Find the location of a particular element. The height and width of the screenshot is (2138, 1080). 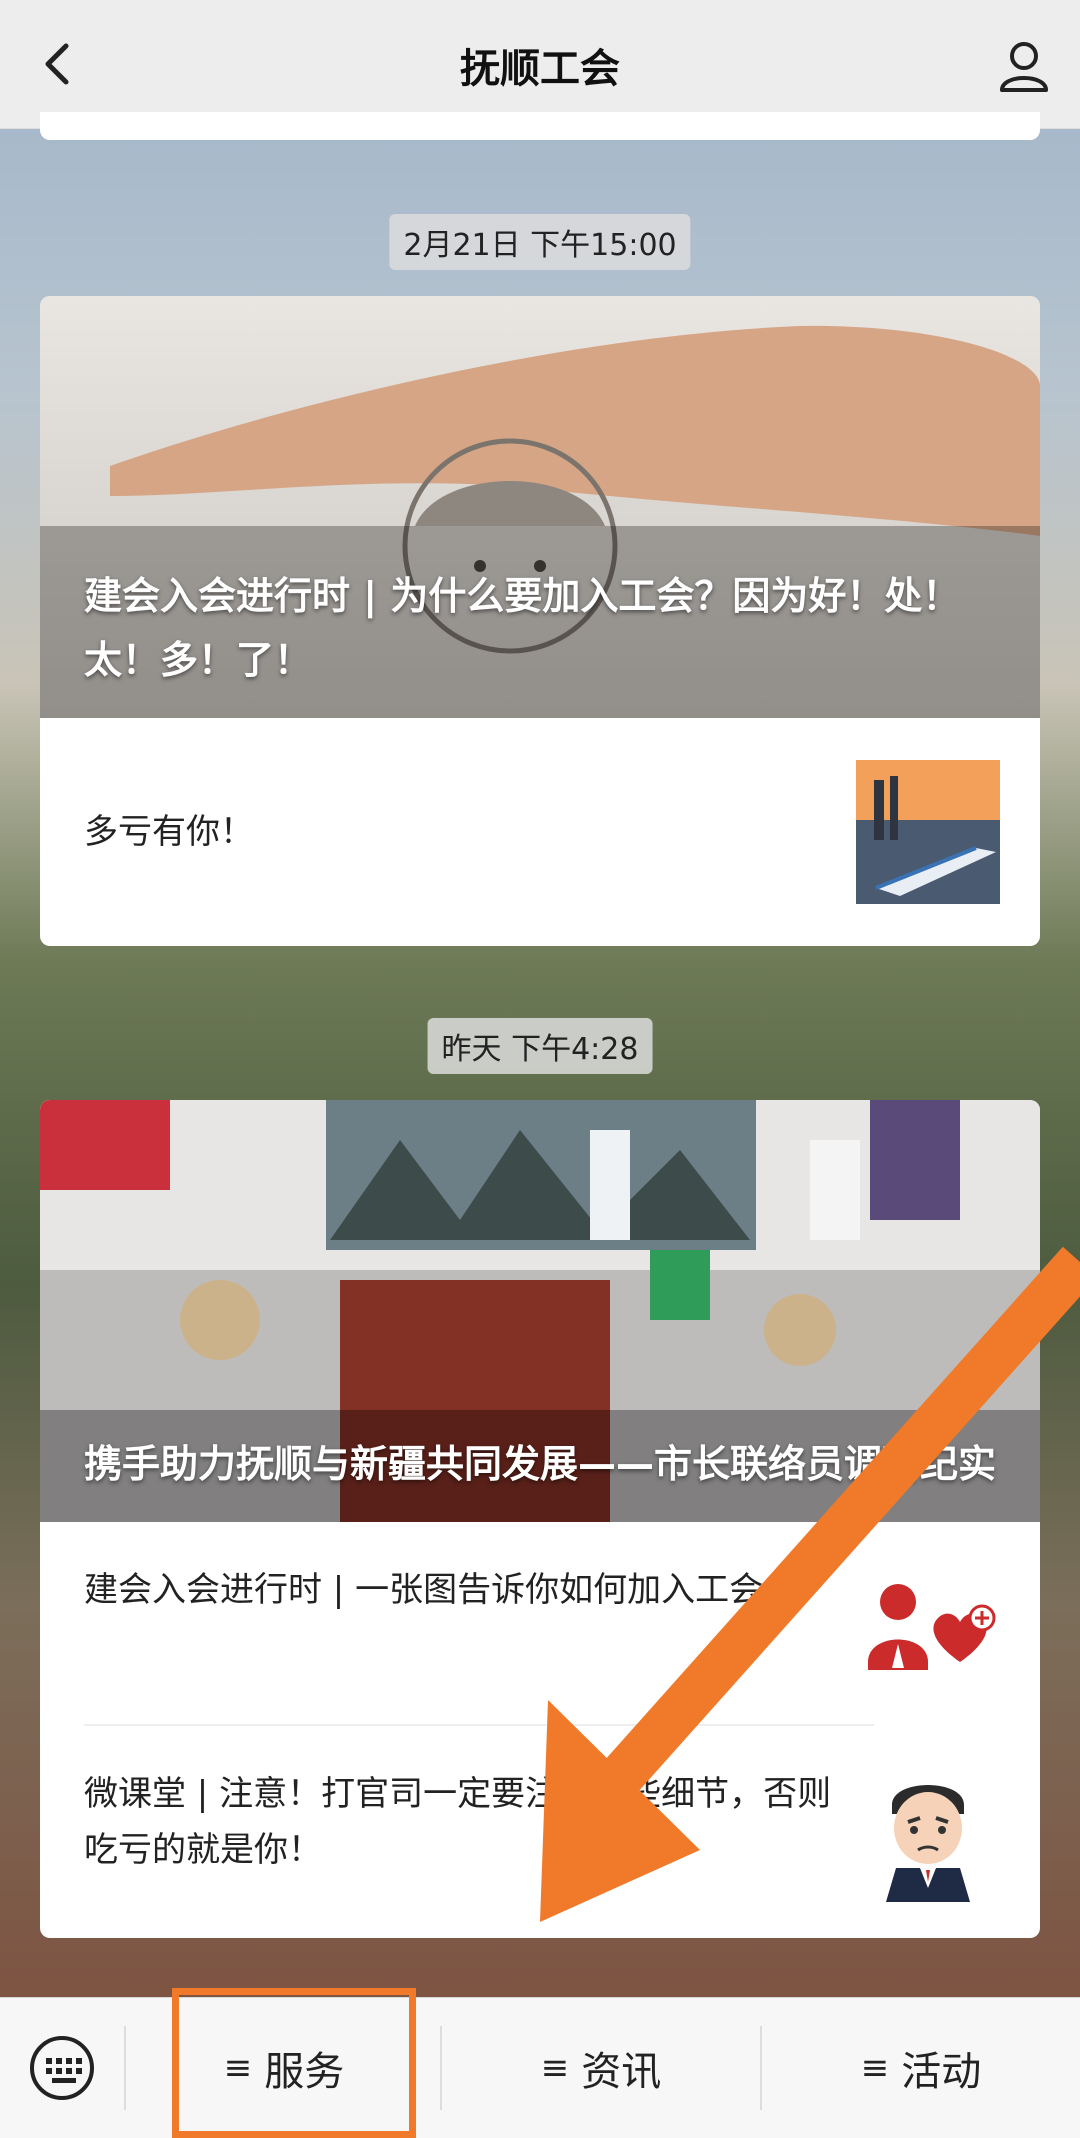

list-item-title: 微课堂 | 注意！打官司一定要注意这些细节，否则吃亏的就是你！ is located at coordinates (458, 1822).